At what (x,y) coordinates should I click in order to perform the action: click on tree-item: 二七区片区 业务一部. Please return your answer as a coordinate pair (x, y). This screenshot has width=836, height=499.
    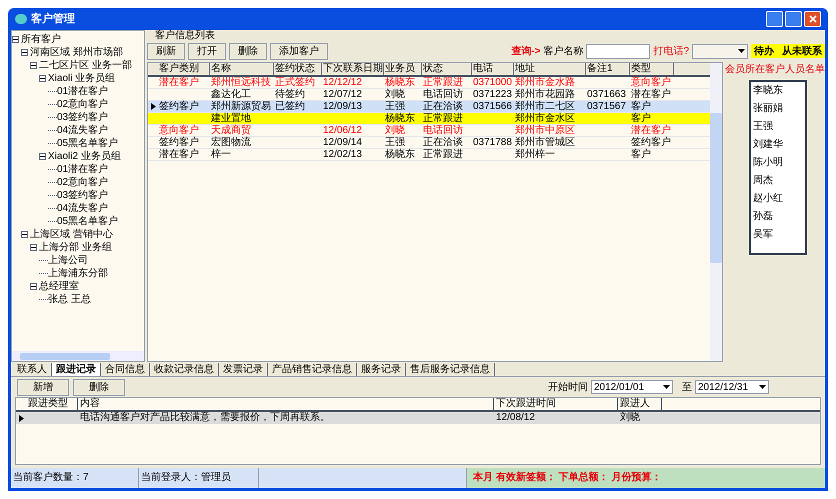
    Looking at the image, I should click on (85, 66).